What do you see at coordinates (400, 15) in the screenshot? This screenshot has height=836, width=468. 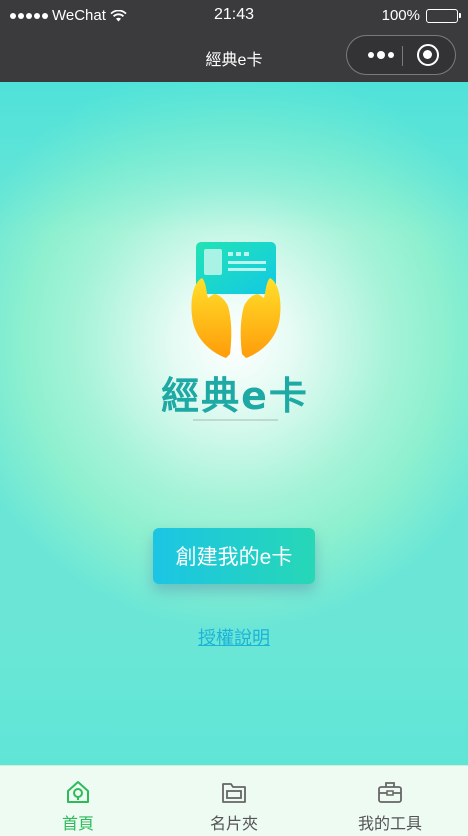 I see `battery-percent: 100%` at bounding box center [400, 15].